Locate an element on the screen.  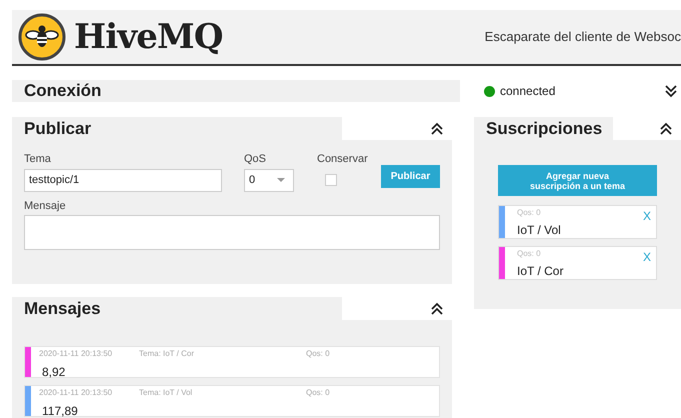
qos-dropdown: 0 is located at coordinates (269, 180).